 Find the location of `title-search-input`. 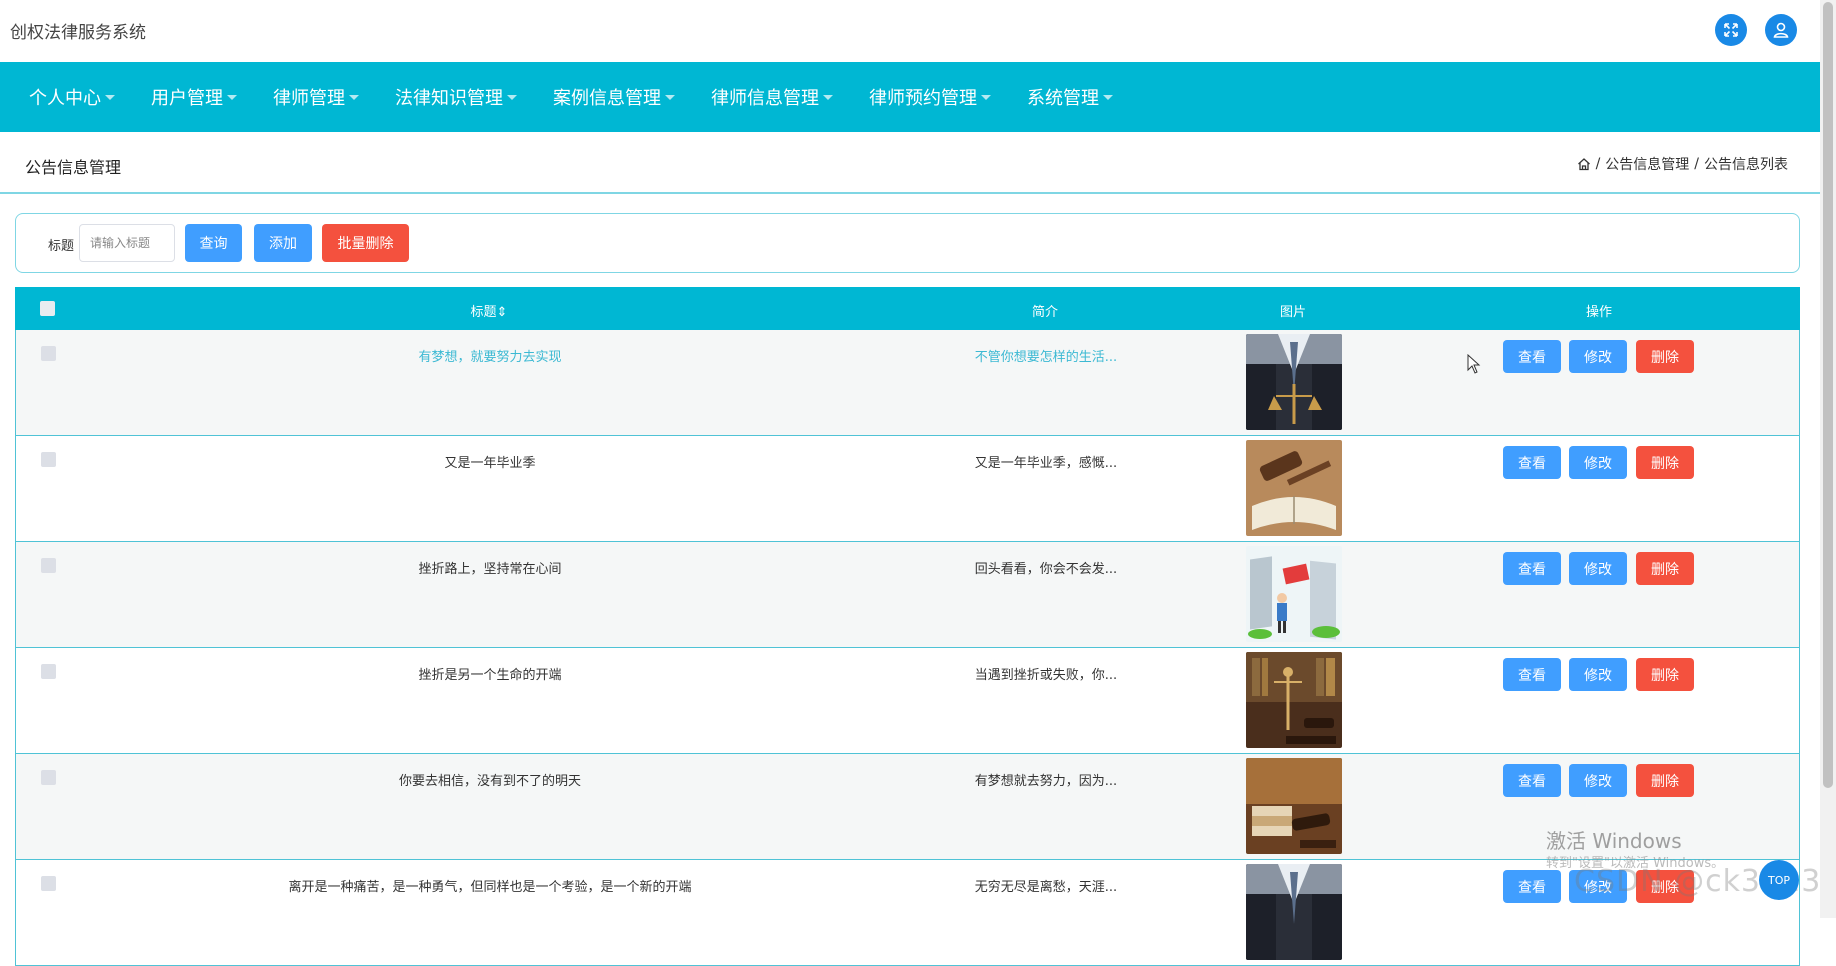

title-search-input is located at coordinates (127, 243).